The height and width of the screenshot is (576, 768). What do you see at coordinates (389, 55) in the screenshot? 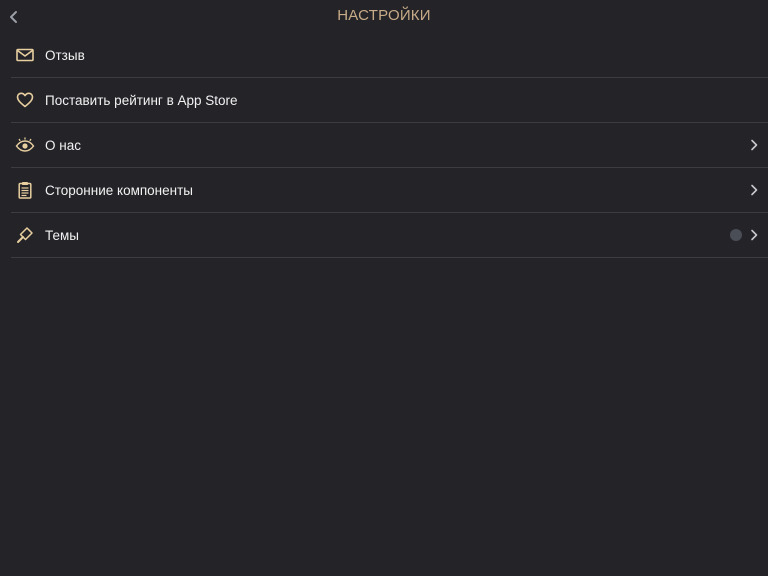
I see `settings-row-feedback: Отзыв` at bounding box center [389, 55].